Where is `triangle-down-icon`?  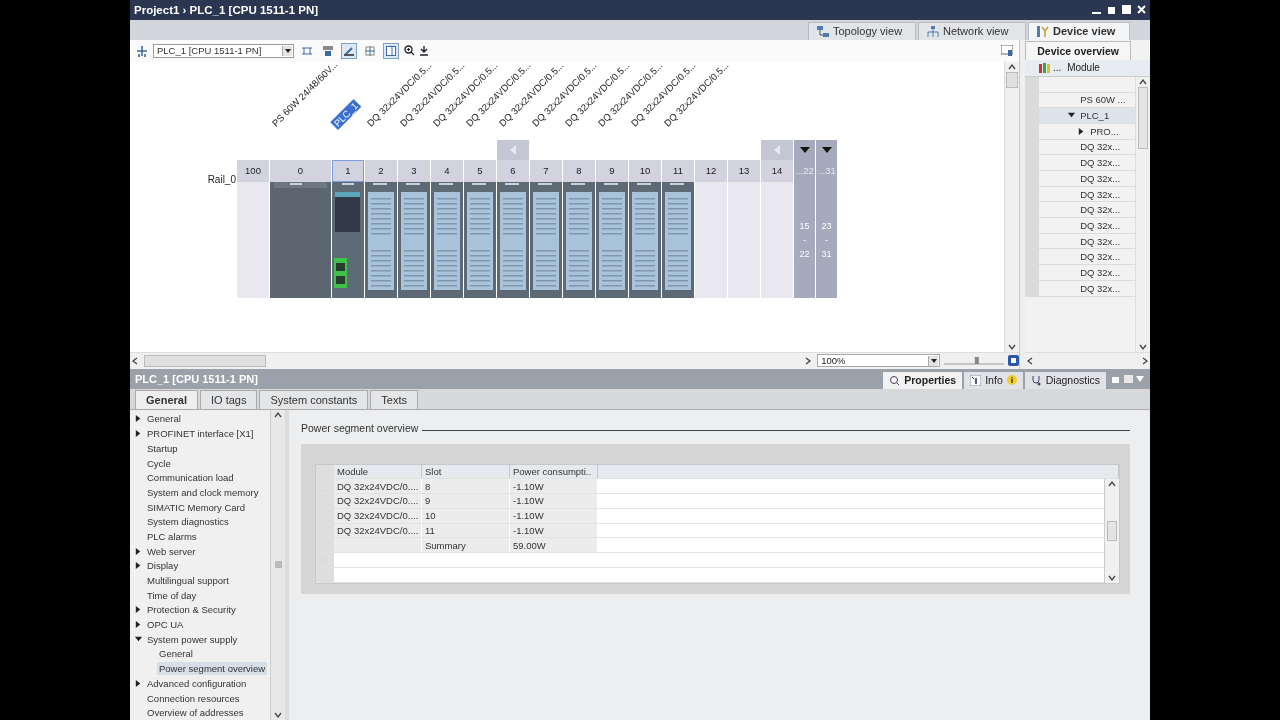
triangle-down-icon is located at coordinates (804, 149).